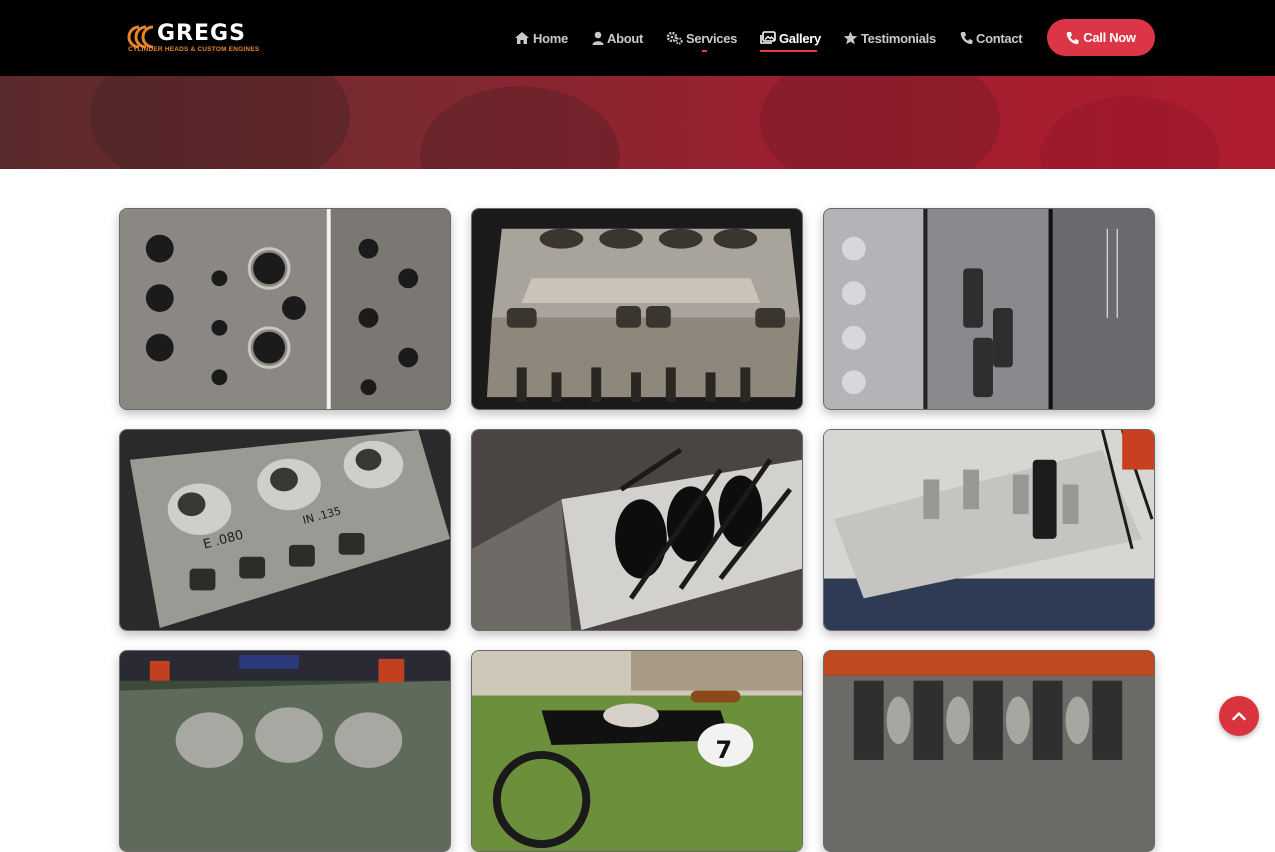 The width and height of the screenshot is (1275, 852). What do you see at coordinates (724, 750) in the screenshot?
I see `svg-text: 7` at bounding box center [724, 750].